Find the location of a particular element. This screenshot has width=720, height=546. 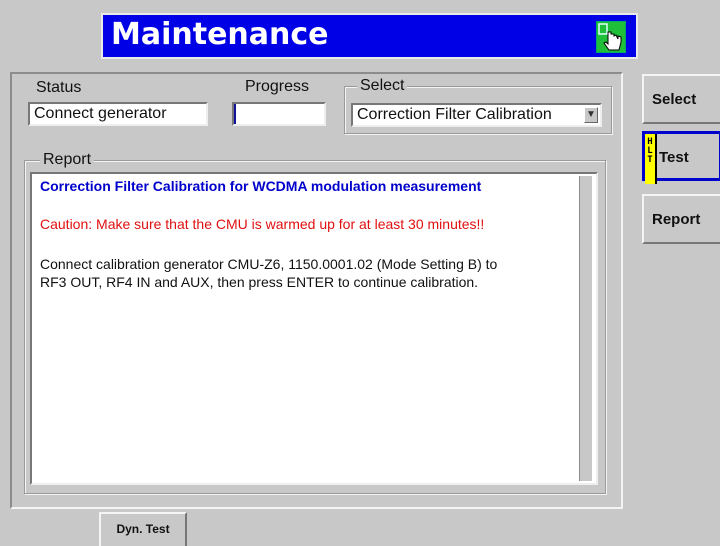

test-button: HLT Test is located at coordinates (681, 157).